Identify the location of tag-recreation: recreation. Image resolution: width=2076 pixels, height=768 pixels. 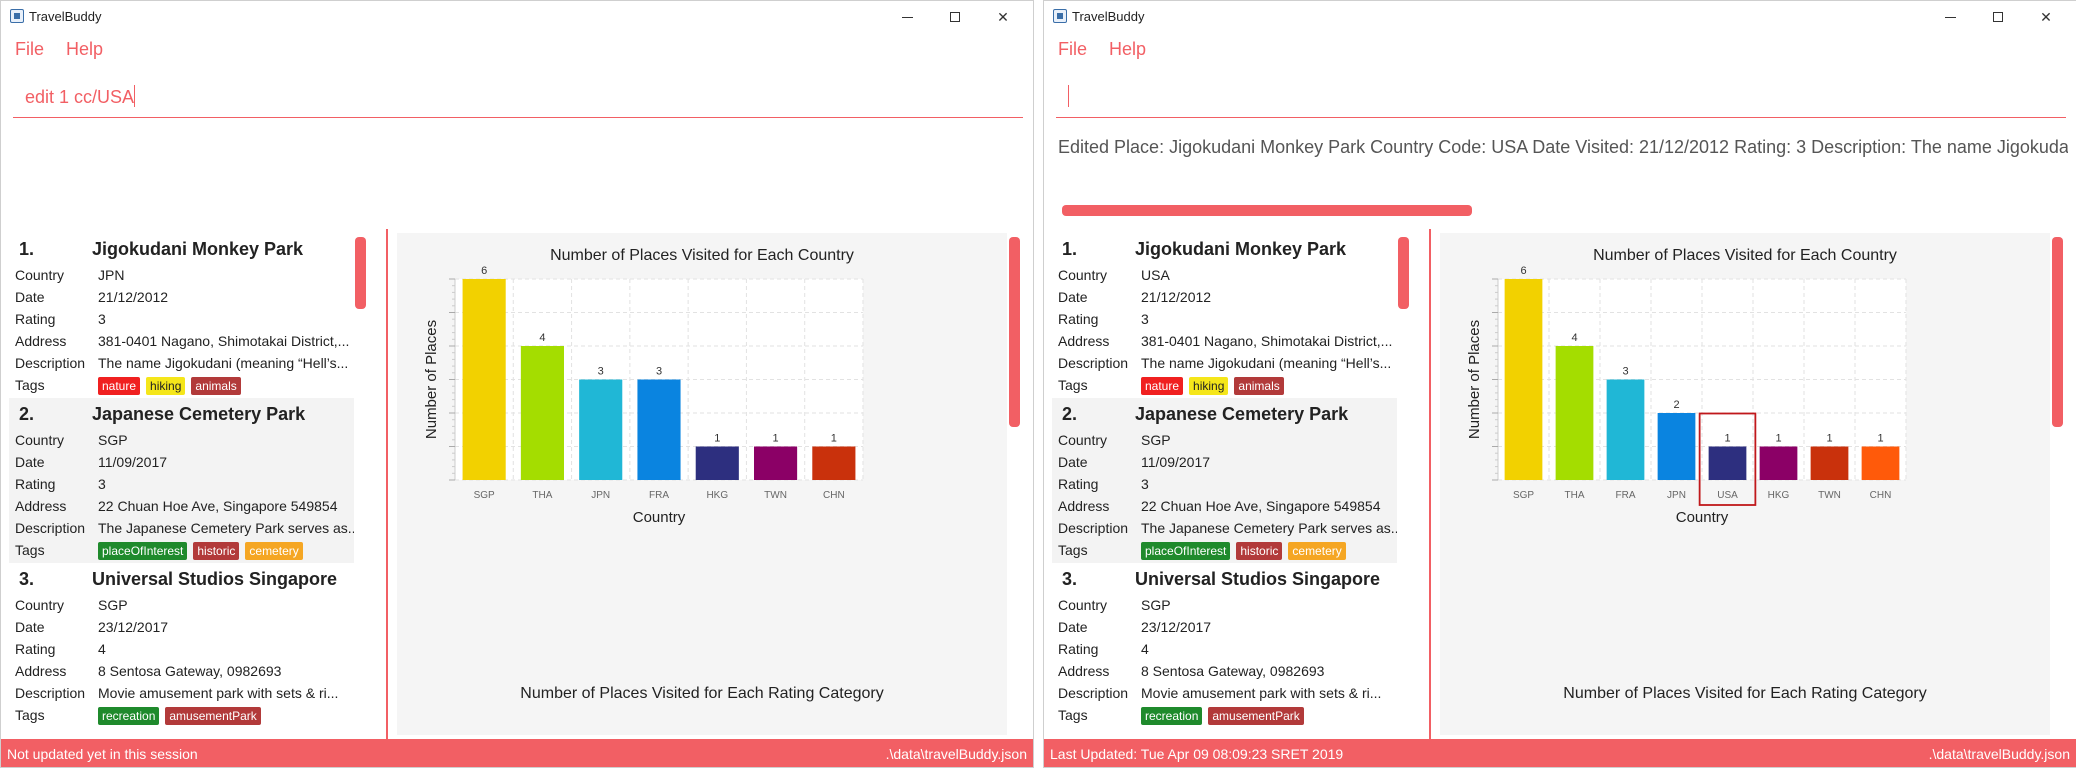
(1172, 716).